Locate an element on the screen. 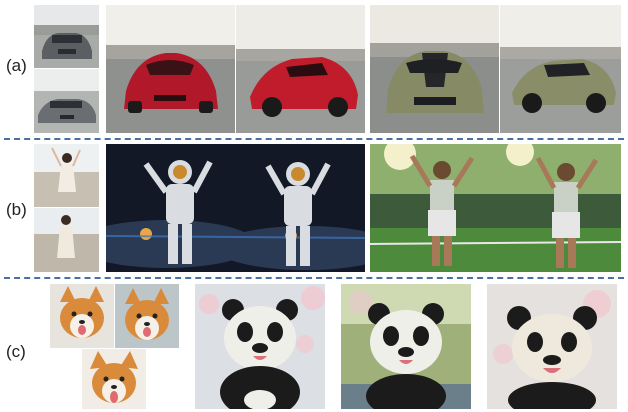 The height and width of the screenshot is (412, 628). row-label-a: (a) is located at coordinates (16, 65).